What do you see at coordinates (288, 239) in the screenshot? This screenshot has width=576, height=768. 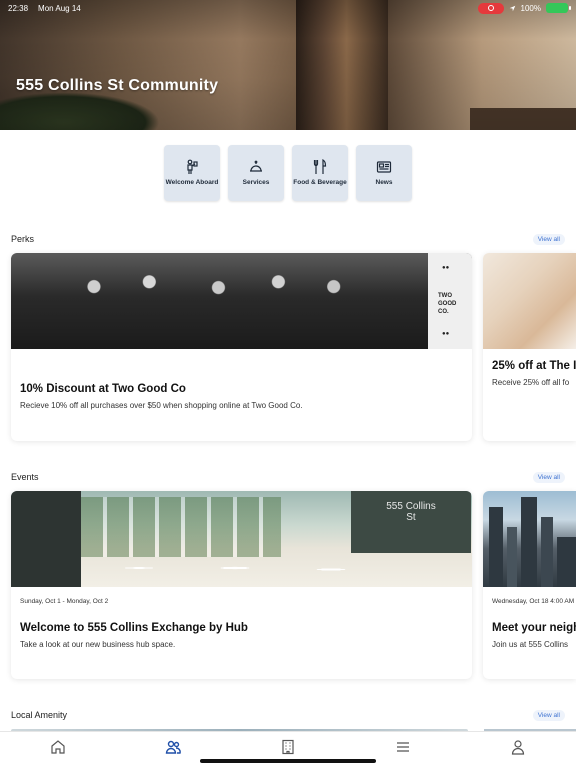 I see `perks-section-header: Perks View all` at bounding box center [288, 239].